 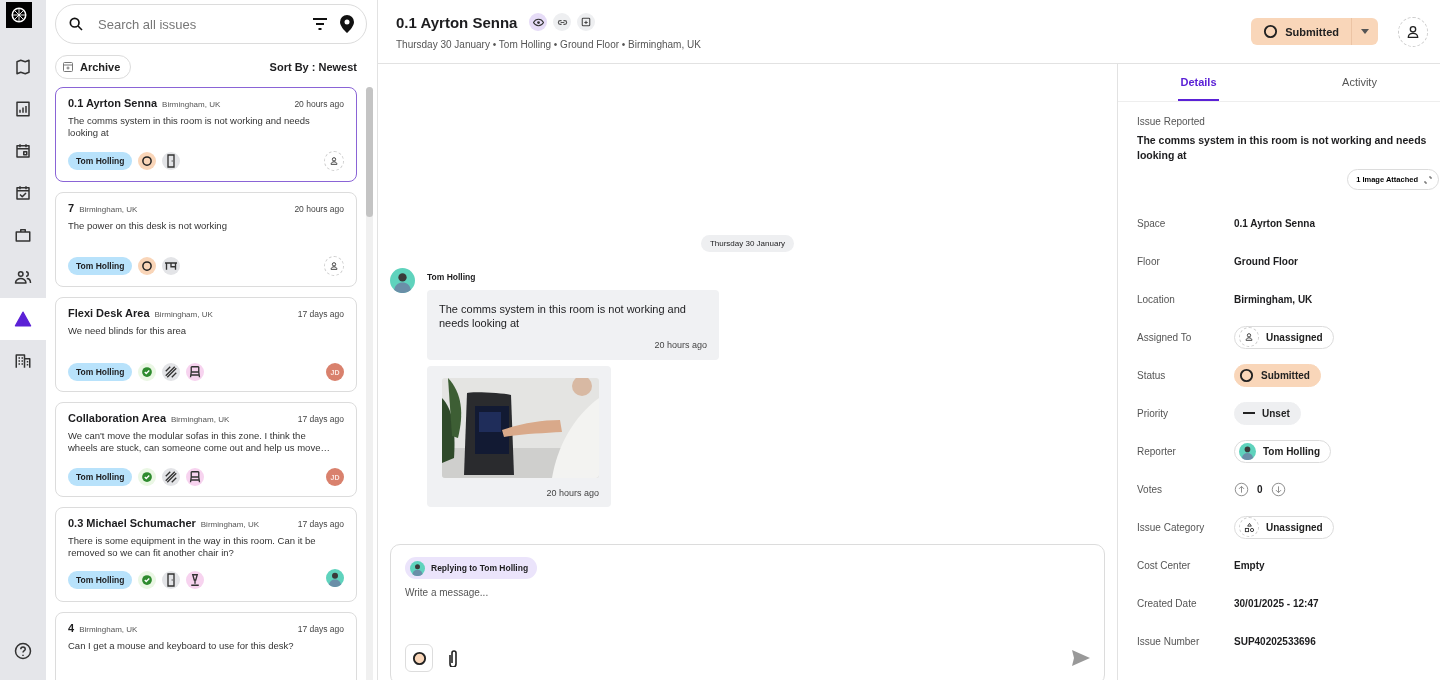 I want to click on send-button, so click(x=1081, y=658).